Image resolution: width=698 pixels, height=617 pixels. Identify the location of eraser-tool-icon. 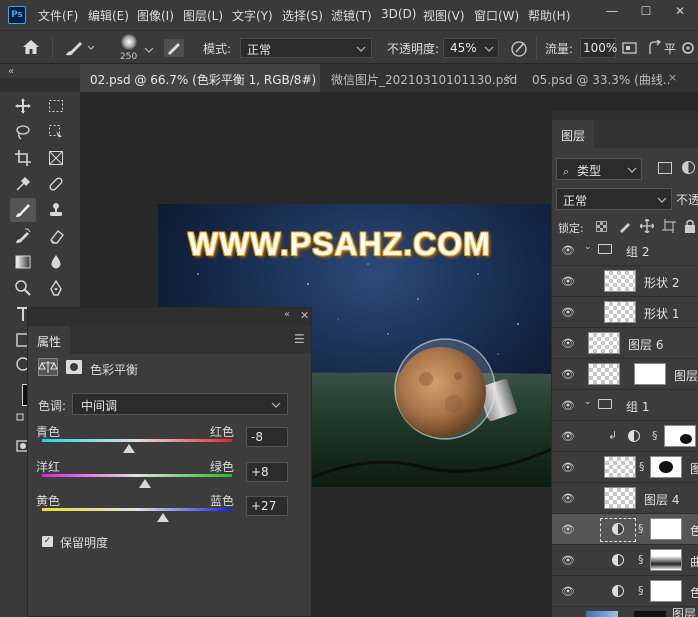
(56, 236).